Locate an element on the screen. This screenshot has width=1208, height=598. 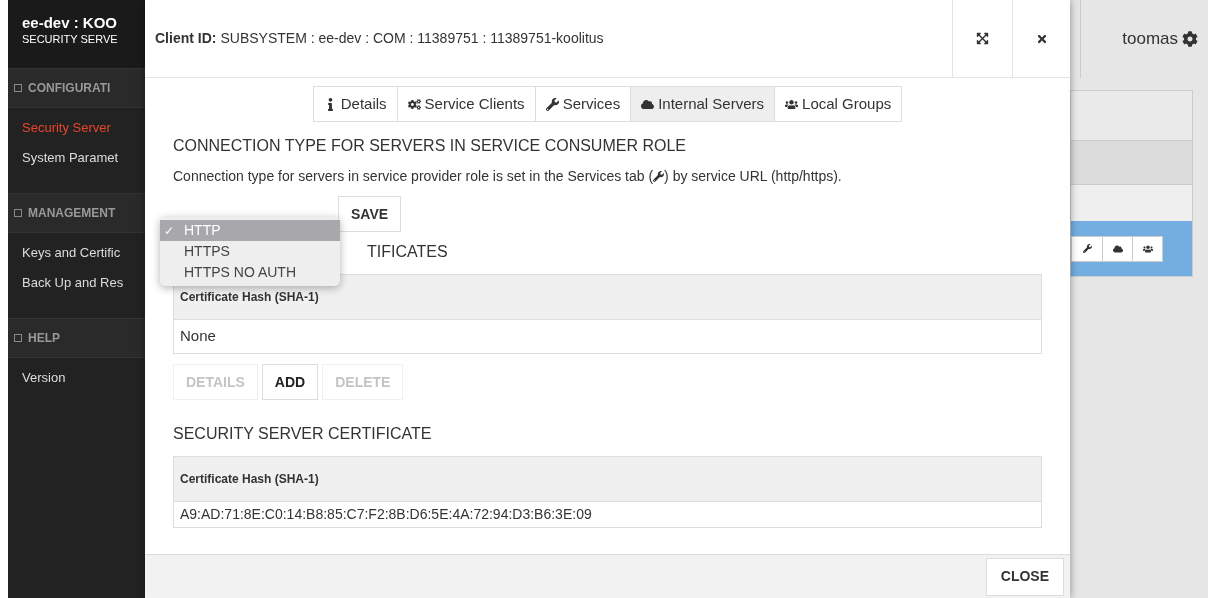
close-dialog-button: CLOSE is located at coordinates (1024, 576).